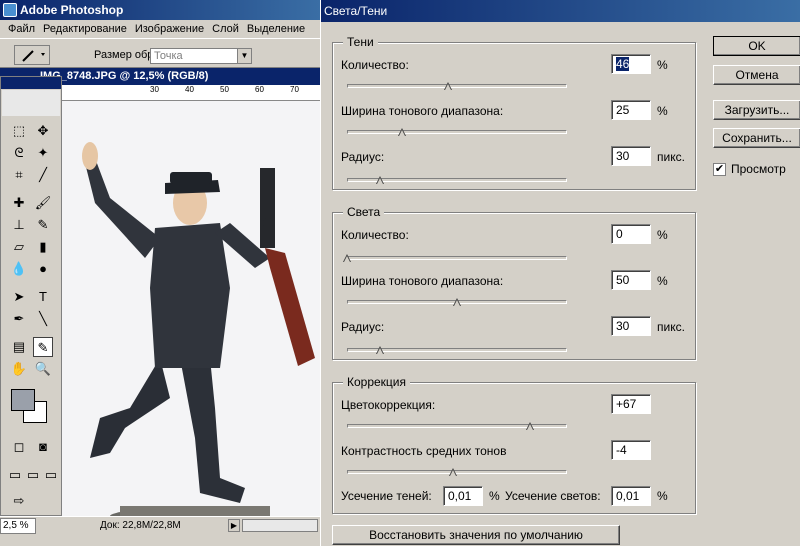 The image size is (800, 546). Describe the element at coordinates (347, 258) in the screenshot. I see `highlights-amount-slider-thumb` at that location.